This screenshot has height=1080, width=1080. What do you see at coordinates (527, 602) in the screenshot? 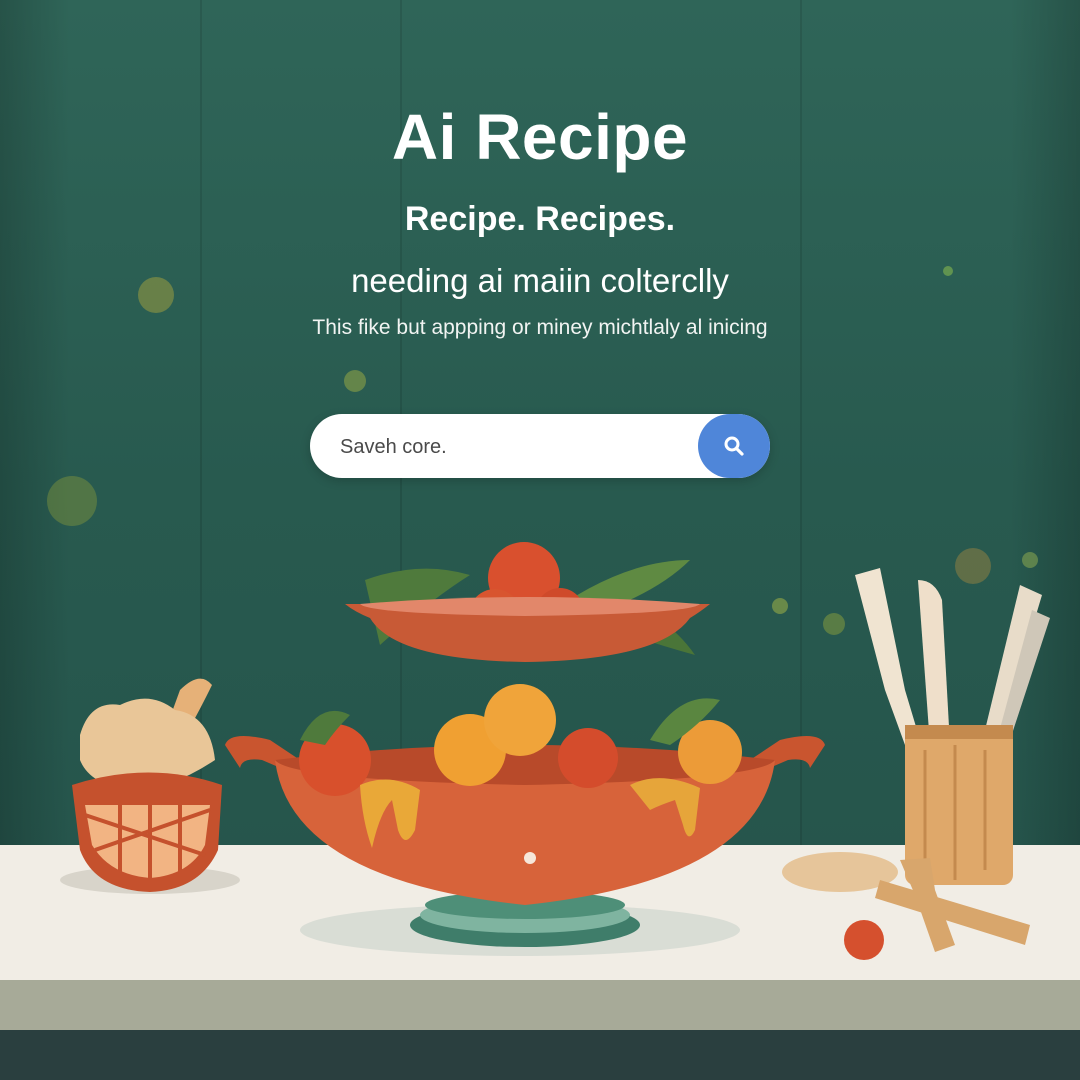
I see `upper-dish-illustration` at bounding box center [527, 602].